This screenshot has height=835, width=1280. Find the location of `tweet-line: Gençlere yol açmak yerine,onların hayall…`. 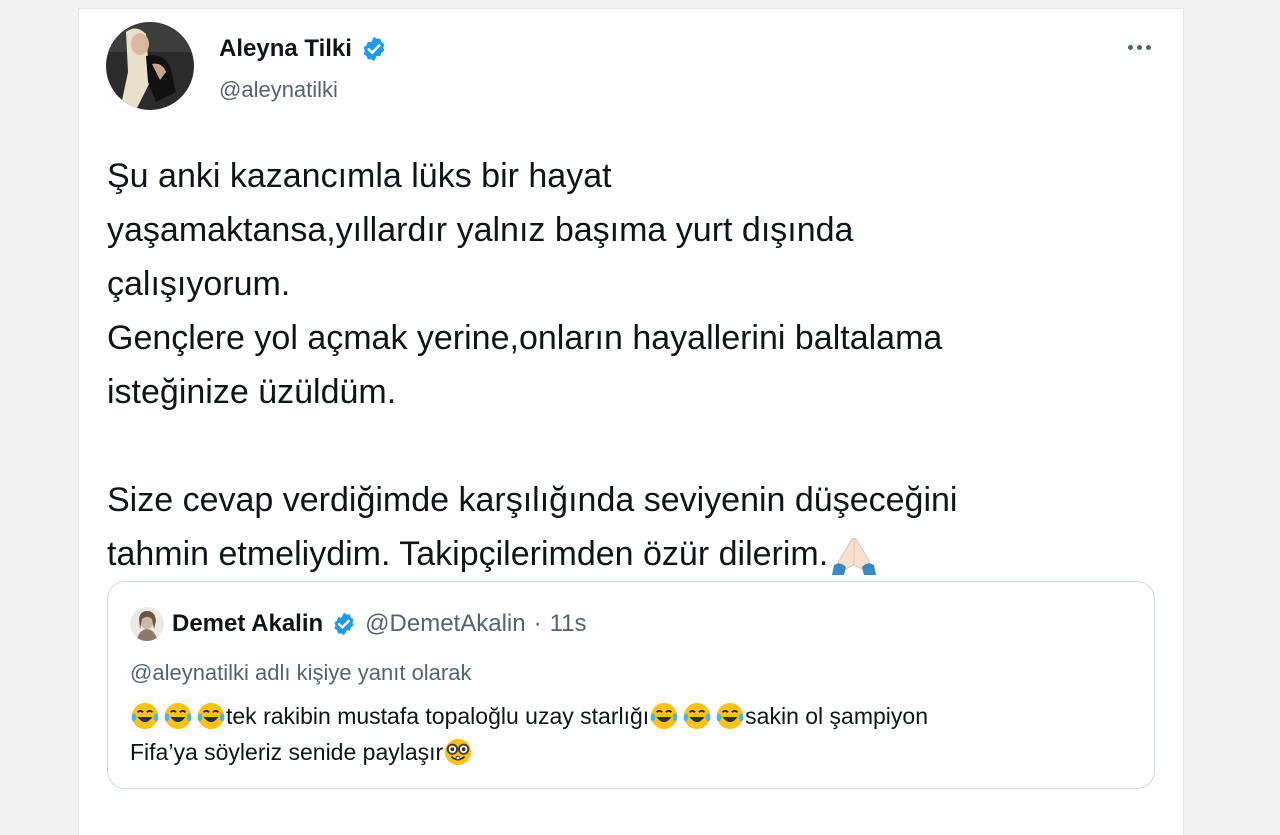

tweet-line: Gençlere yol açmak yerine,onların hayall… is located at coordinates (525, 338).